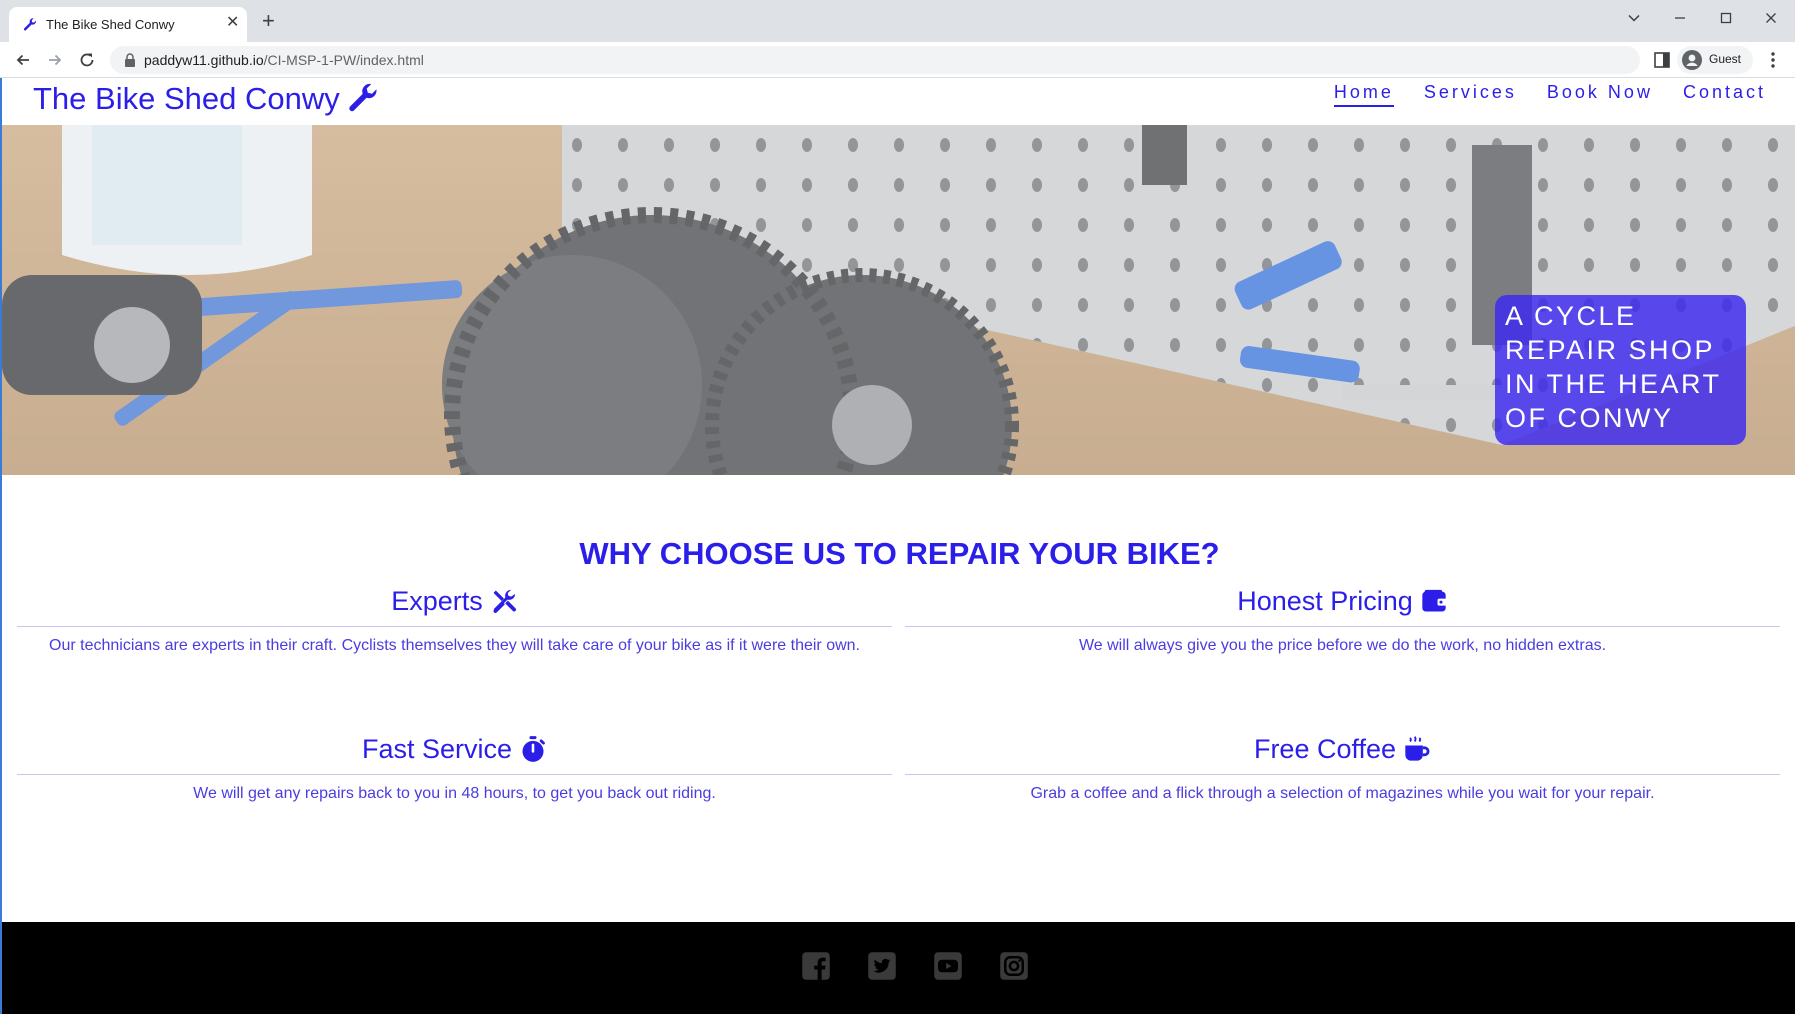  What do you see at coordinates (437, 600) in the screenshot?
I see `feature-title-text: Experts` at bounding box center [437, 600].